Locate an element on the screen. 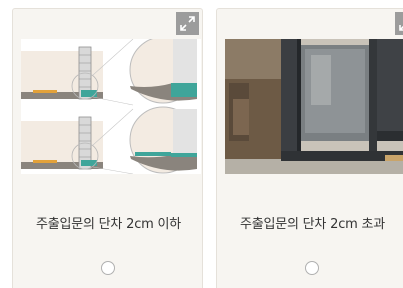 The width and height of the screenshot is (403, 288). option-label: 주출입문의 단차 2cm 이하 is located at coordinates (108, 224).